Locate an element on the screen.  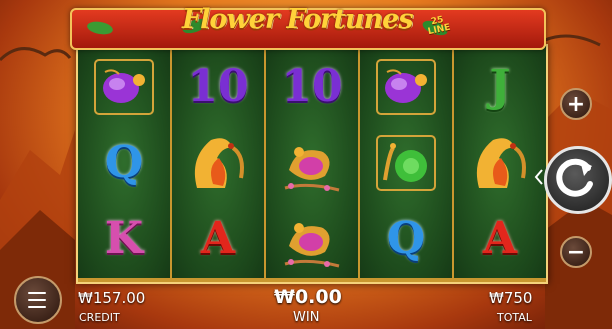
bet-minus-button: − is located at coordinates (576, 252).